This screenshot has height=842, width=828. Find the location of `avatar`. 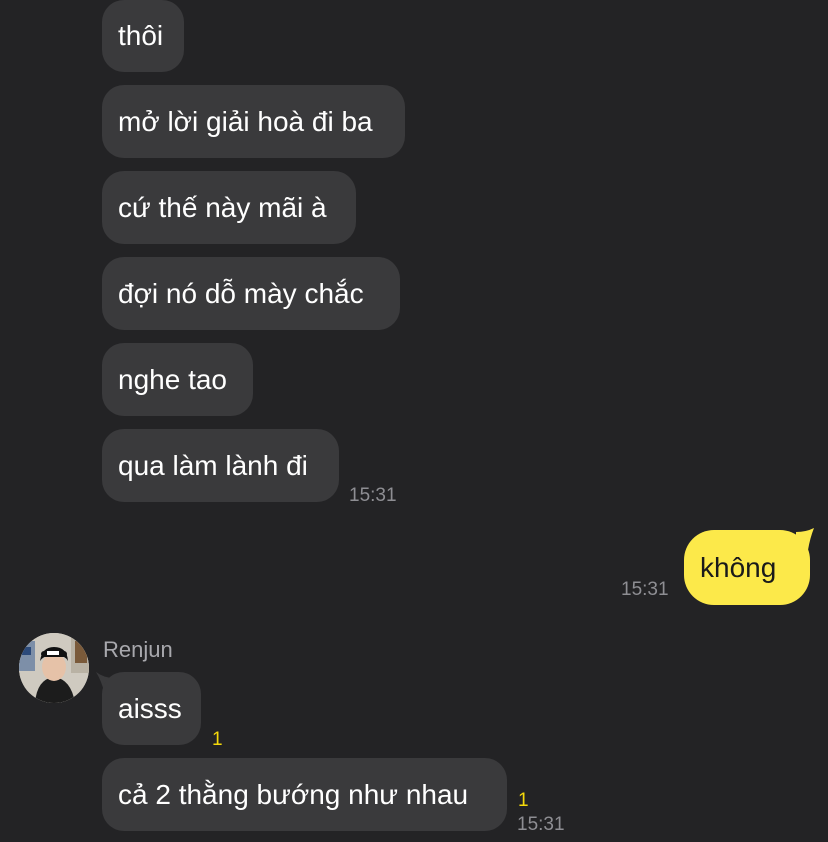

avatar is located at coordinates (54, 668).